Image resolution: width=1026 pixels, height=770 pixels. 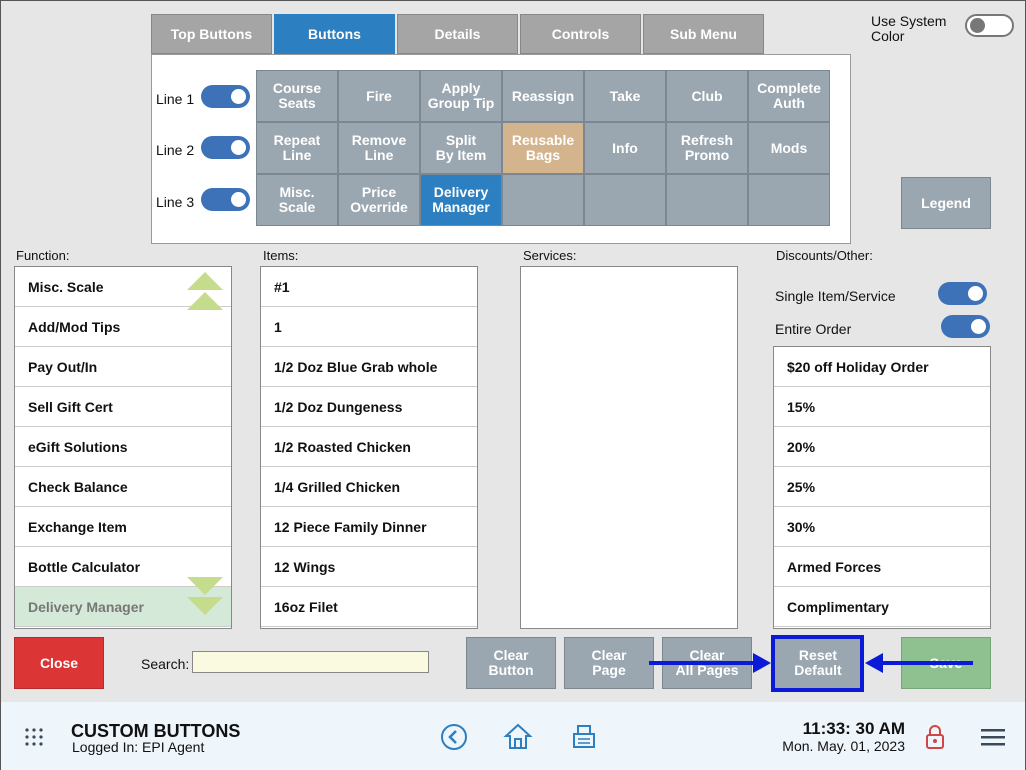 What do you see at coordinates (297, 96) in the screenshot?
I see `grid-button-course-seats: Course Seats` at bounding box center [297, 96].